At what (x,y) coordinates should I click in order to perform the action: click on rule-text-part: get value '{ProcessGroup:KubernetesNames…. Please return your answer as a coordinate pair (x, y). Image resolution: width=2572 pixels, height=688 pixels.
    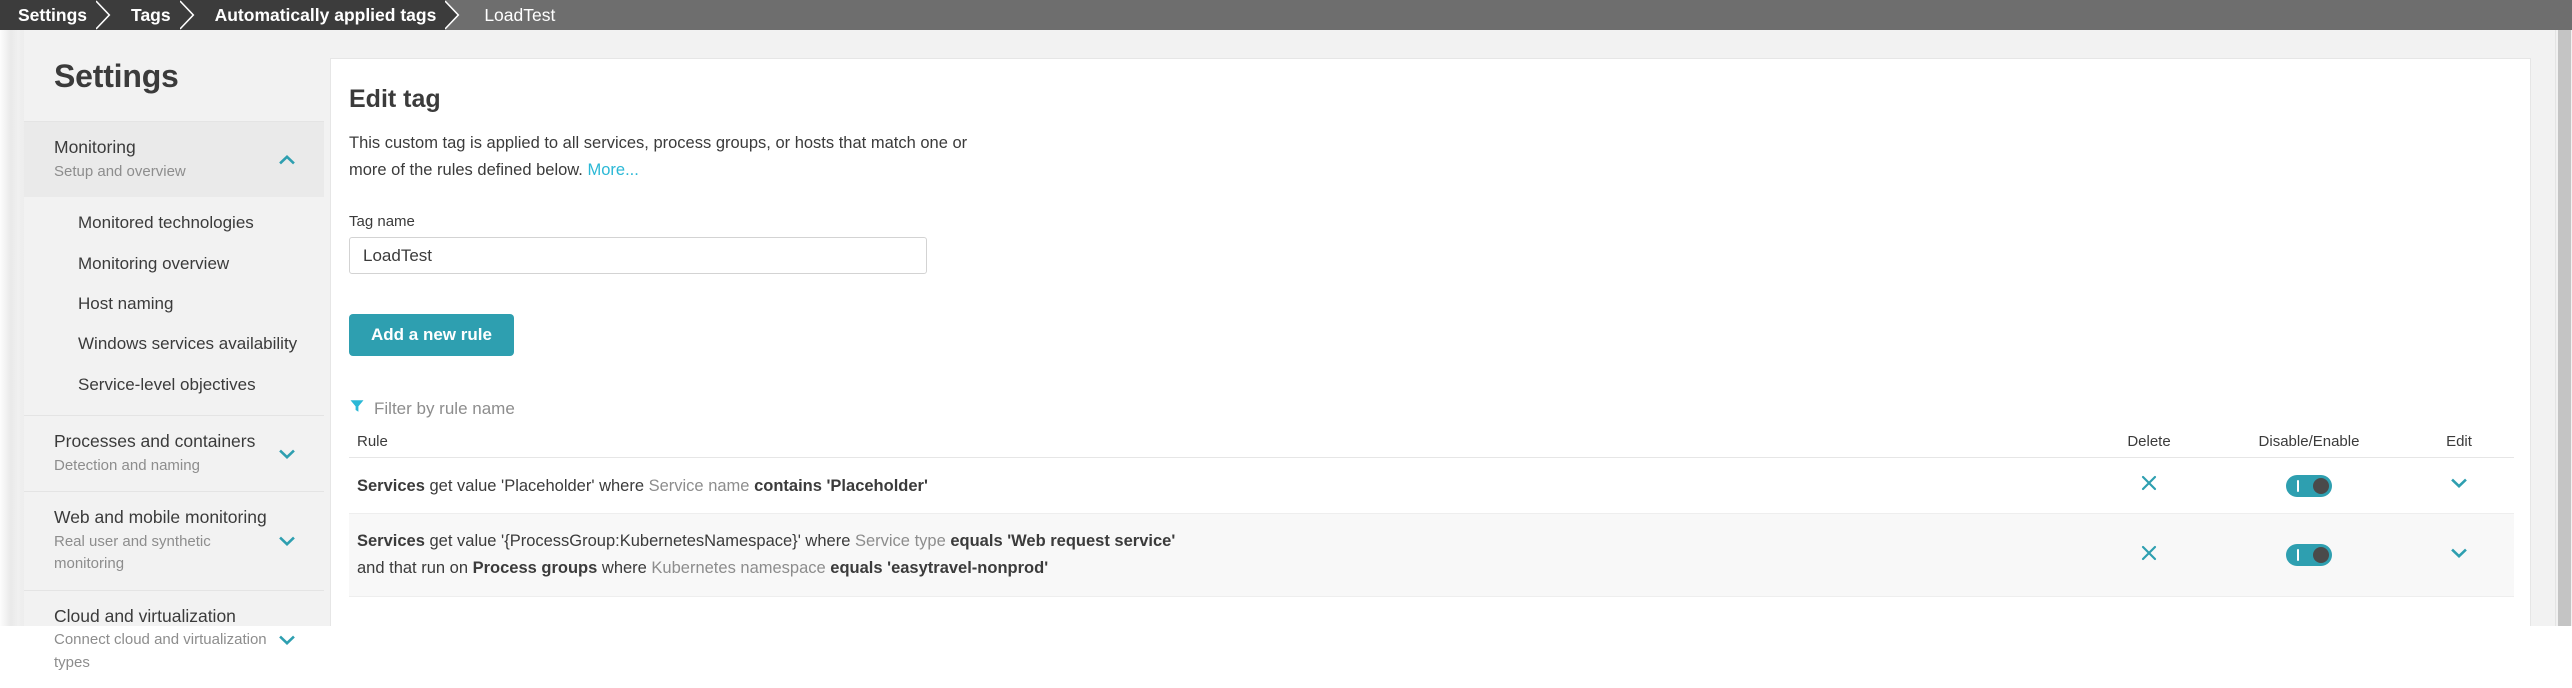
    Looking at the image, I should click on (639, 541).